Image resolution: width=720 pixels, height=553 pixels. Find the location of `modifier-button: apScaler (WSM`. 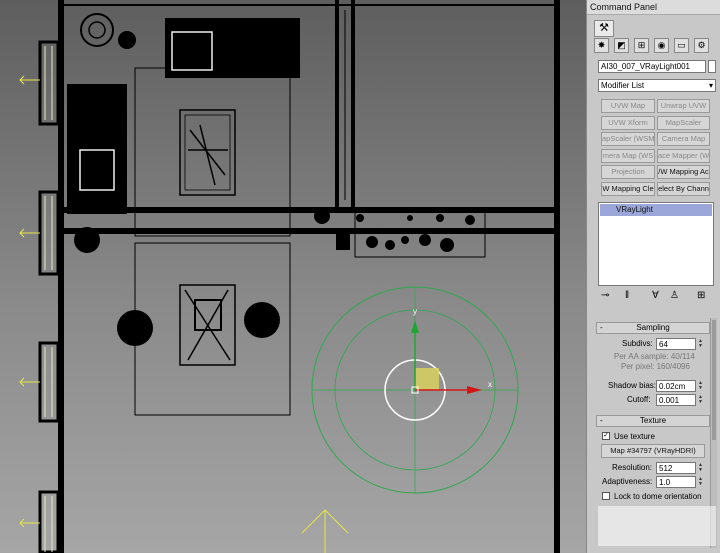

modifier-button: apScaler (WSM is located at coordinates (628, 139).